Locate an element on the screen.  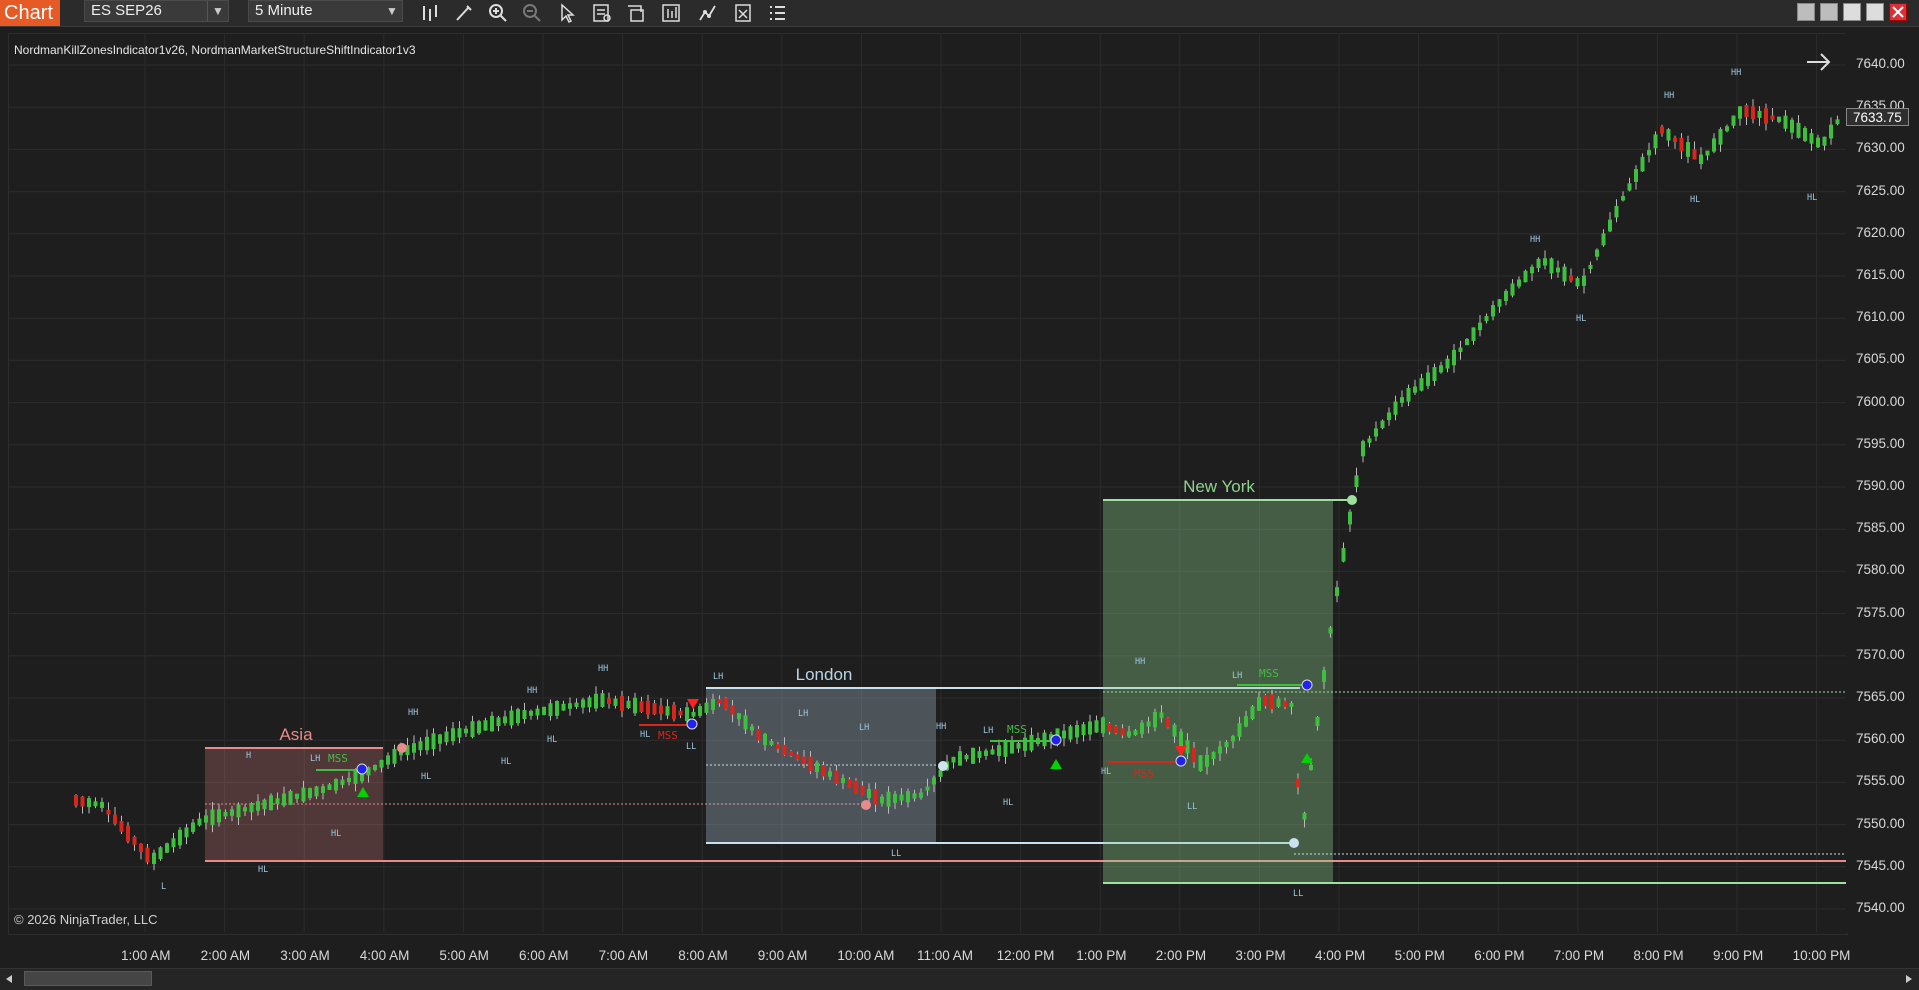
time-label: 9:00 AM is located at coordinates (782, 955).